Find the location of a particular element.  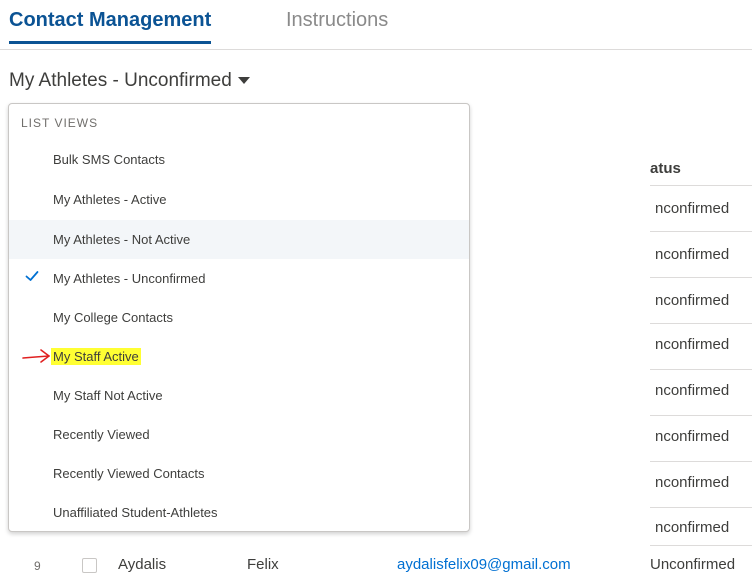

list-view-switcher: My Athletes - Unconfirmed is located at coordinates (129, 81).